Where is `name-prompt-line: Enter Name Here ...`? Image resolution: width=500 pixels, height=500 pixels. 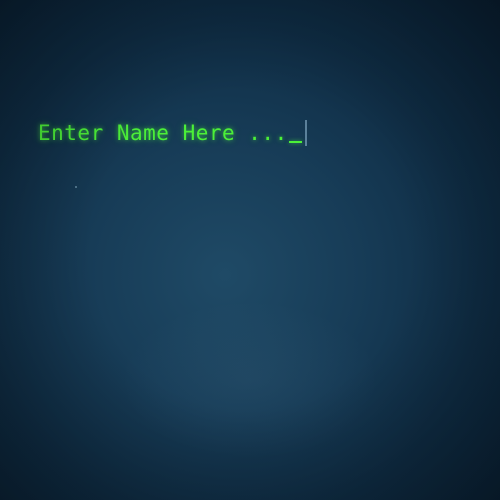
name-prompt-line: Enter Name Here ... is located at coordinates (172, 133).